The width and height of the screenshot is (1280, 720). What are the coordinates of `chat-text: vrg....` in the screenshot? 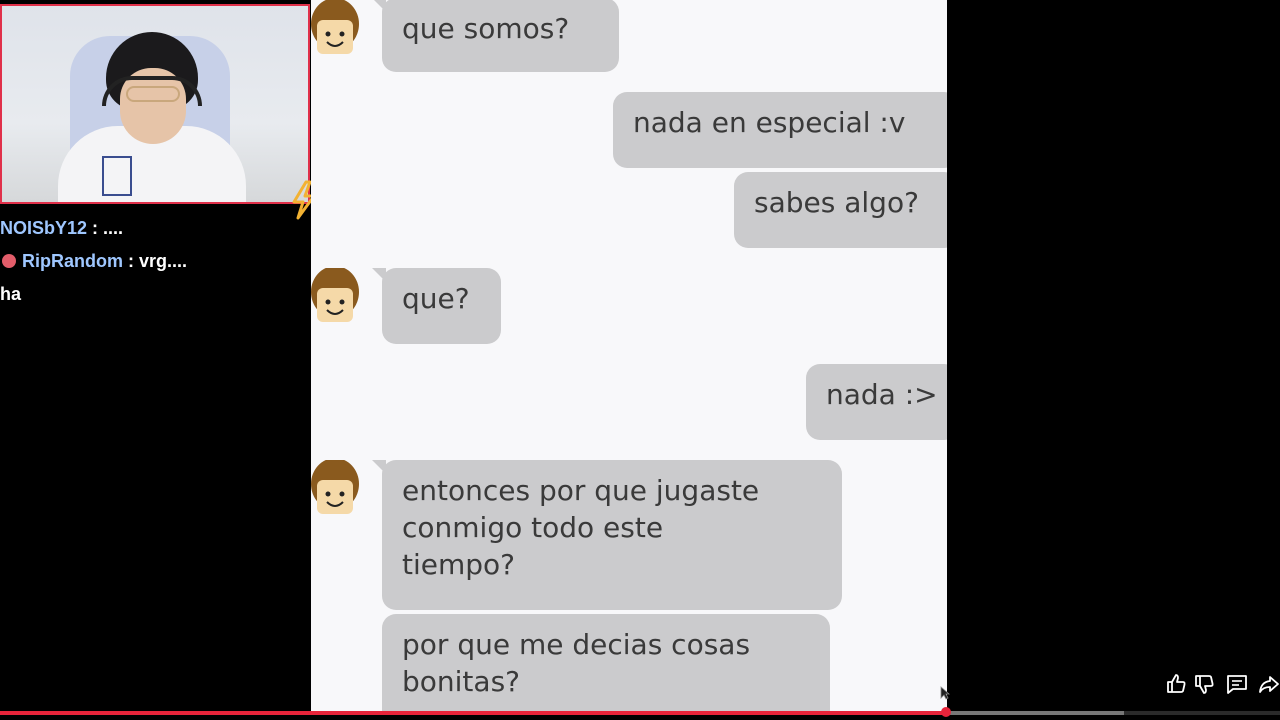 It's located at (163, 261).